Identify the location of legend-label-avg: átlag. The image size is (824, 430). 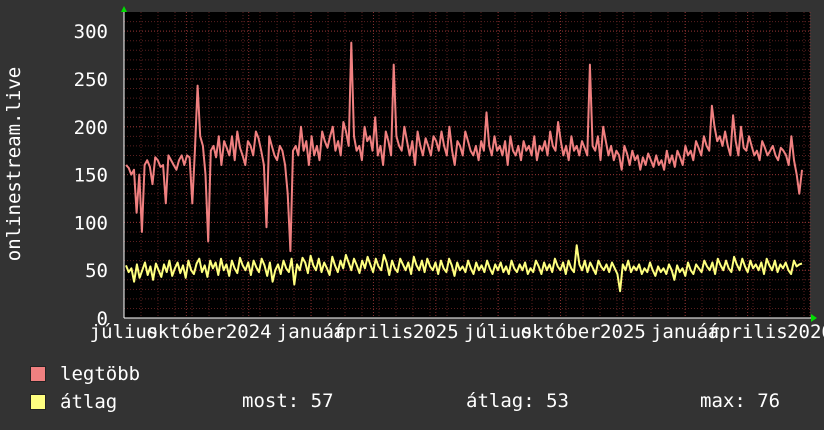
(89, 402).